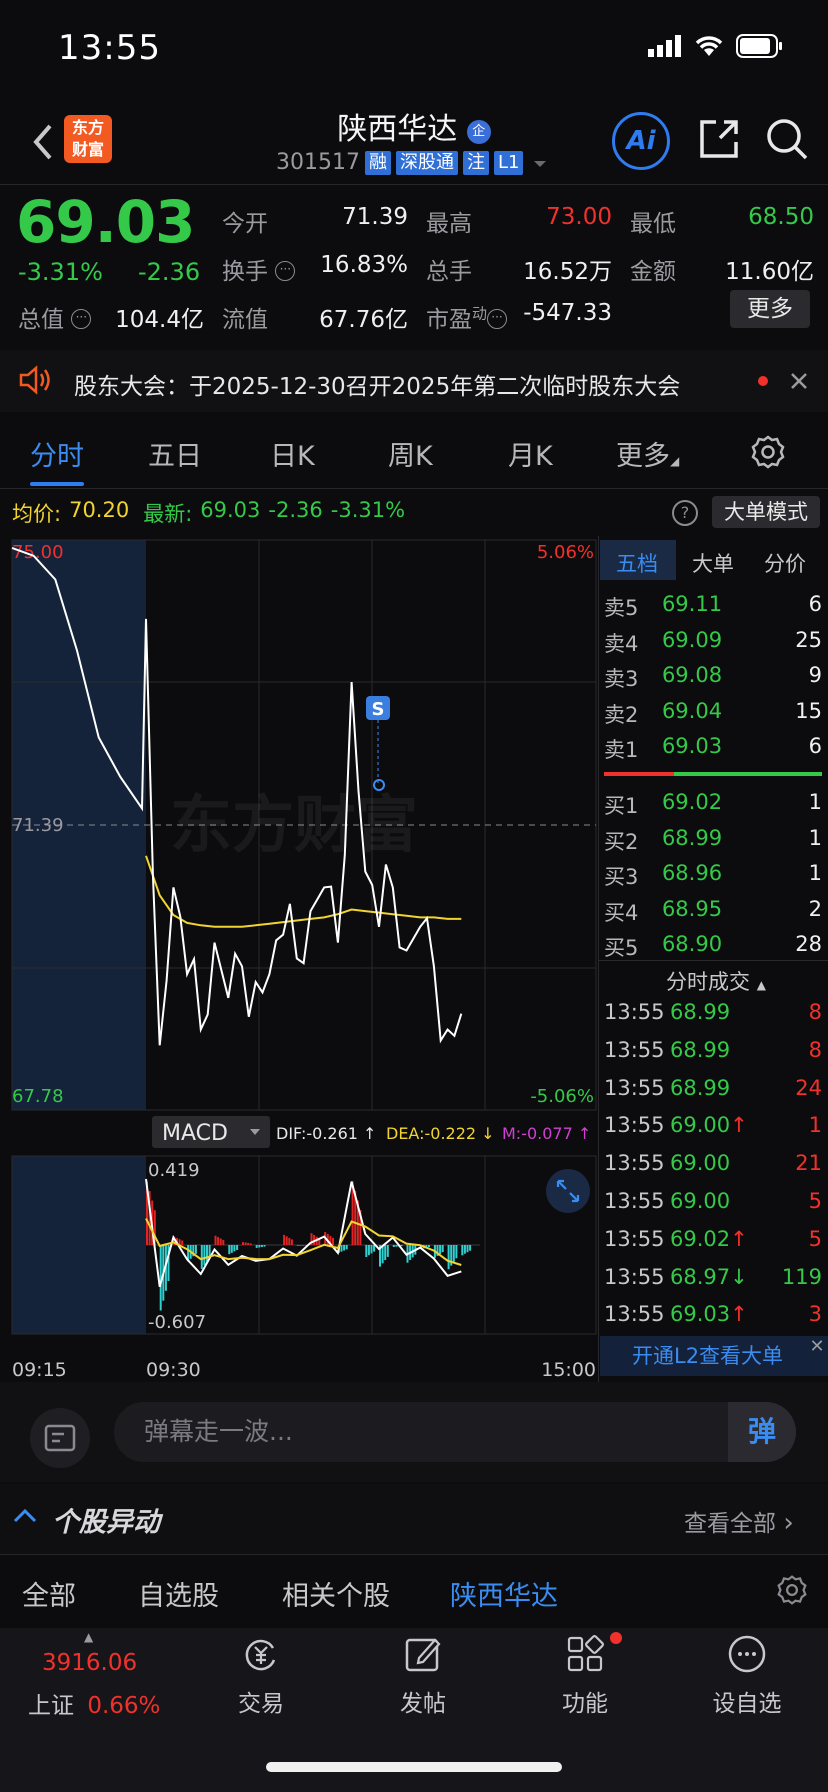 The height and width of the screenshot is (1792, 828). Describe the element at coordinates (568, 1370) in the screenshot. I see `x-label-close: 15:00` at that location.